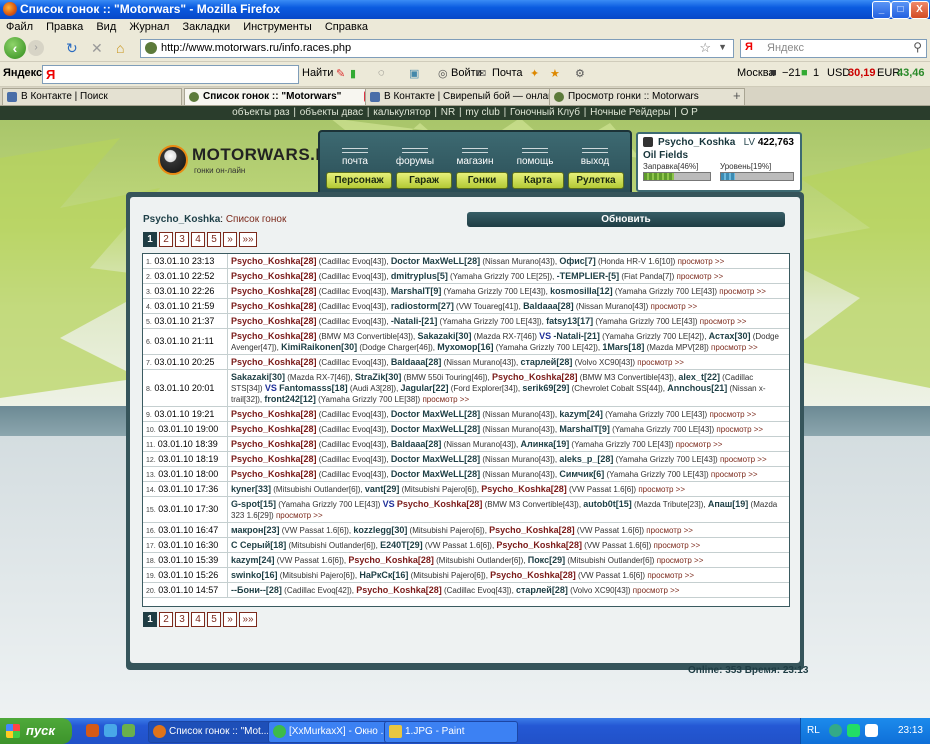 The height and width of the screenshot is (744, 930). I want to click on nav-garage-button: Гараж, so click(424, 180).